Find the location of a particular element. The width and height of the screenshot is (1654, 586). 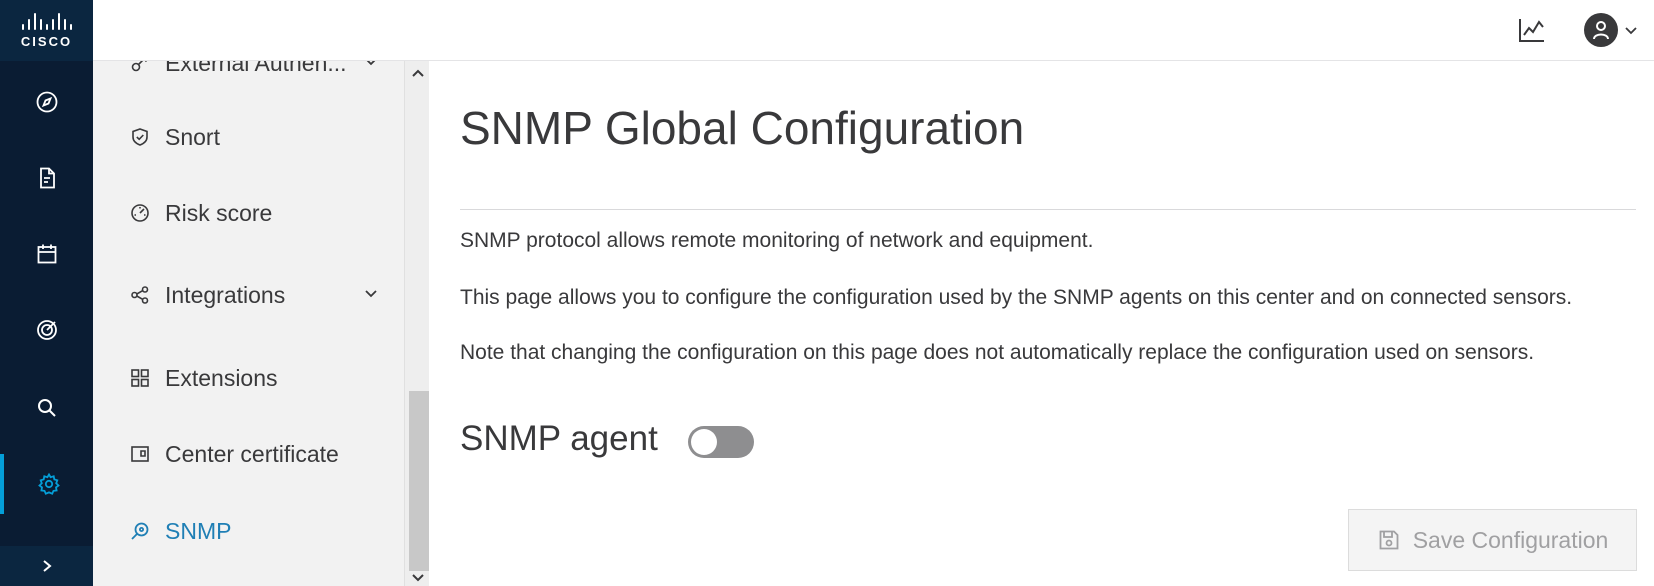

submenu-item-label: Extensions is located at coordinates (221, 377).